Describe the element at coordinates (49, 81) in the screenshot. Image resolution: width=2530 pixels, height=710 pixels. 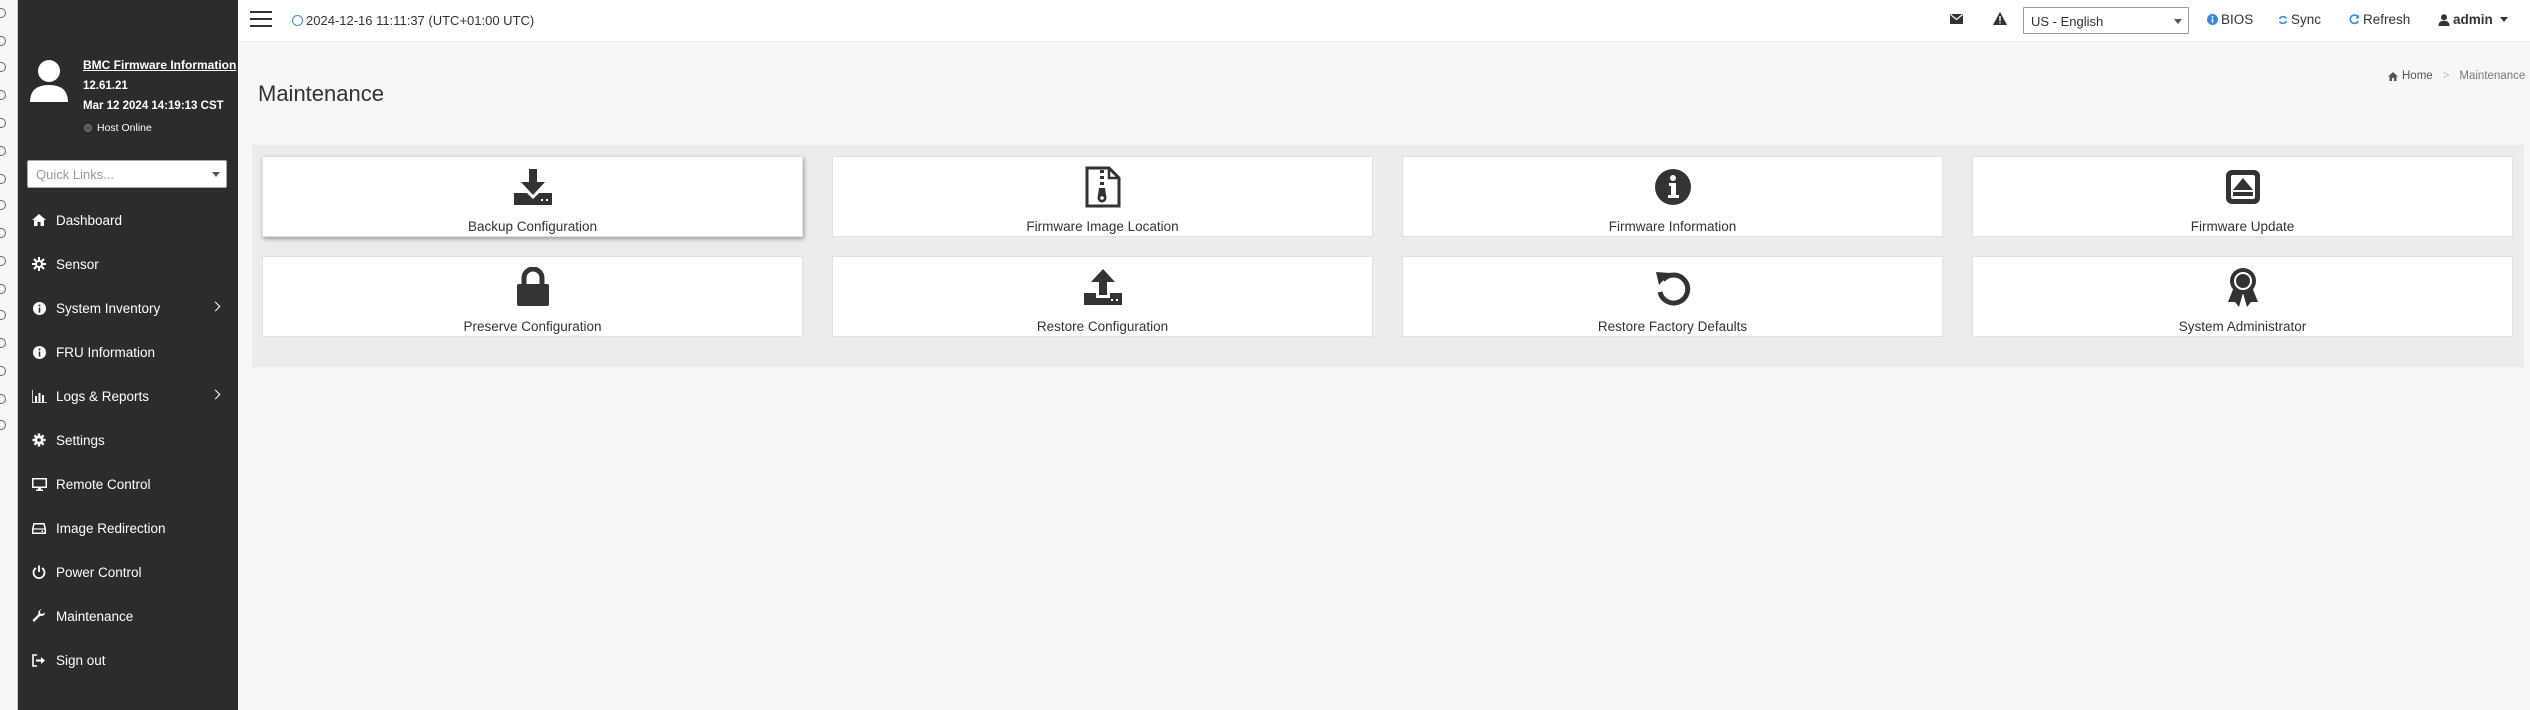
I see `user-avatar-icon` at that location.